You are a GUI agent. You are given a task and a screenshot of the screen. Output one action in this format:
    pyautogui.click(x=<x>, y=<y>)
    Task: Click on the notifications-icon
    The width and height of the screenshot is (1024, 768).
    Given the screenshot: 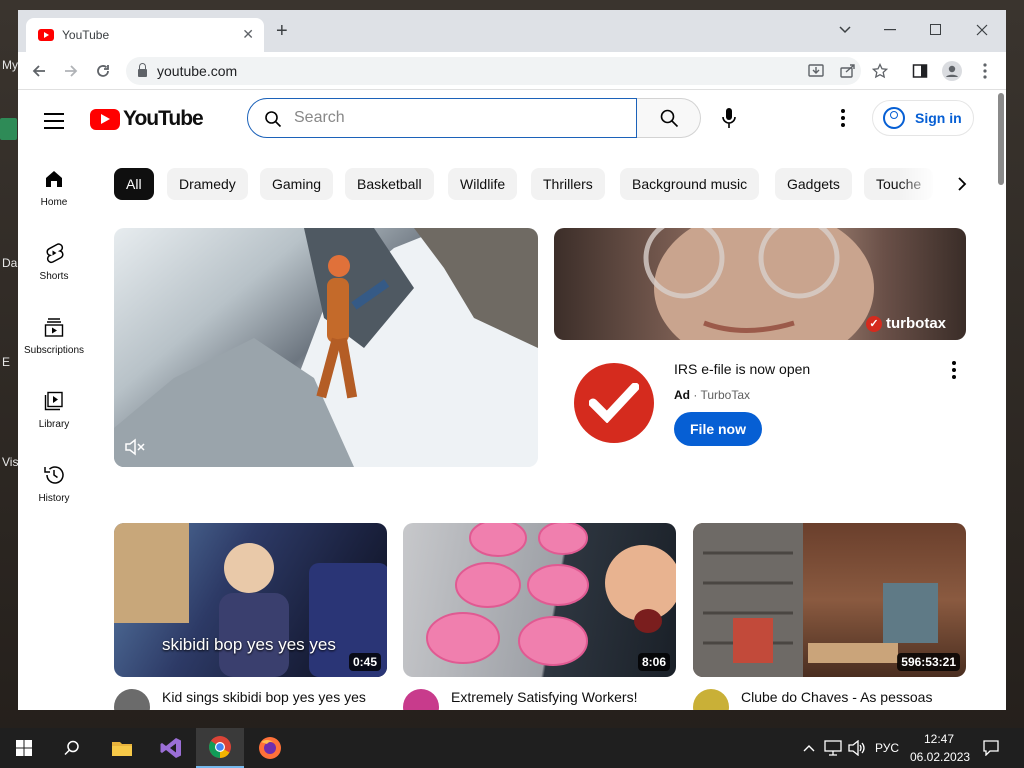 What is the action you would take?
    pyautogui.click(x=991, y=748)
    